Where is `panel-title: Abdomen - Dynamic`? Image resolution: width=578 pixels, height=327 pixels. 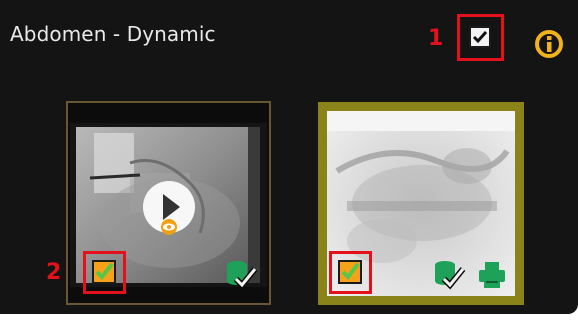 panel-title: Abdomen - Dynamic is located at coordinates (113, 34).